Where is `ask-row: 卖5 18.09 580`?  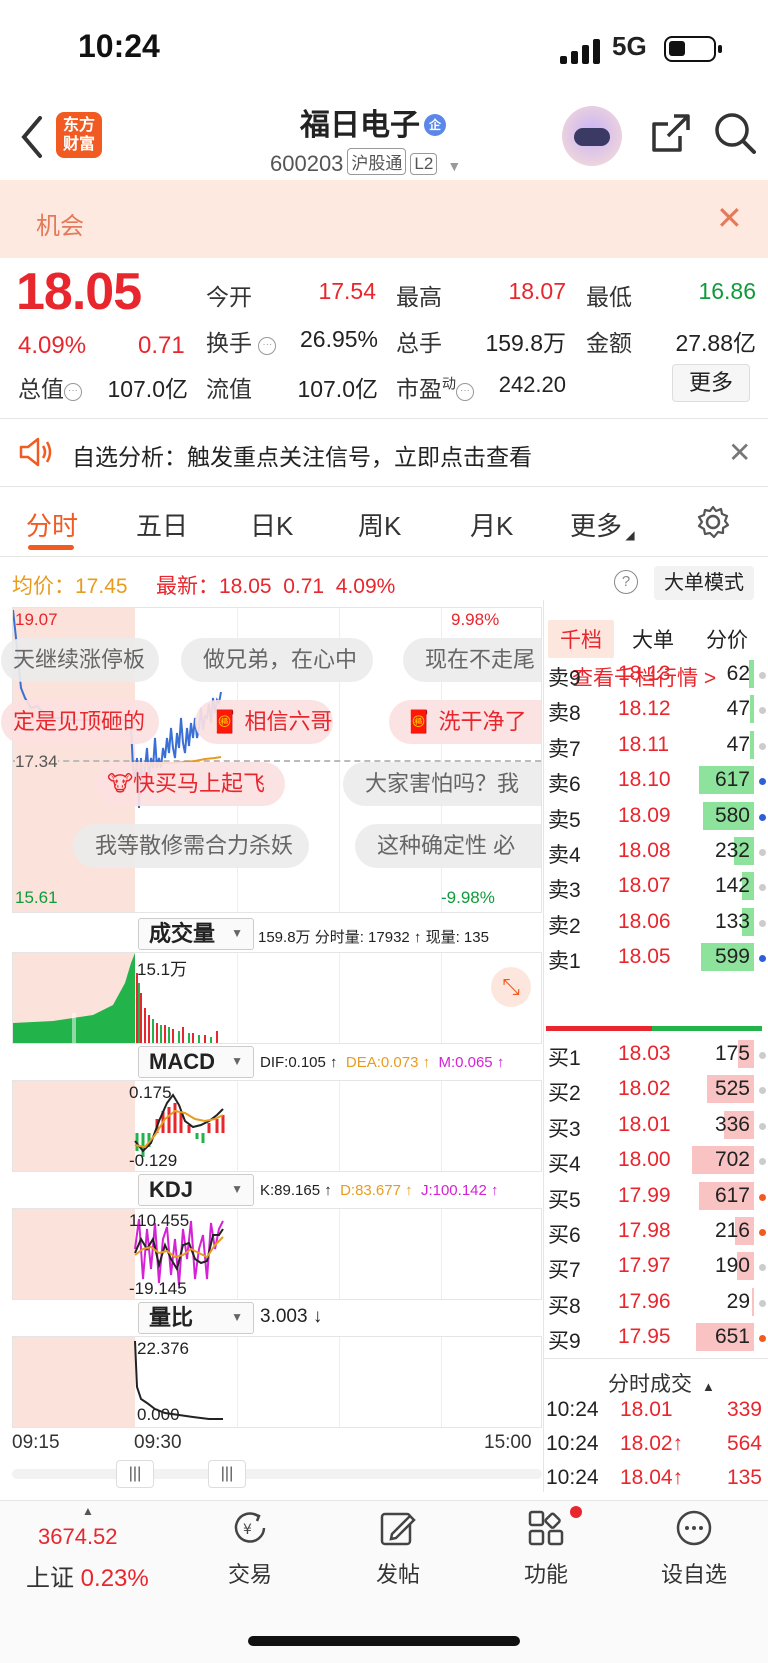 ask-row: 卖5 18.09 580 is located at coordinates (657, 817).